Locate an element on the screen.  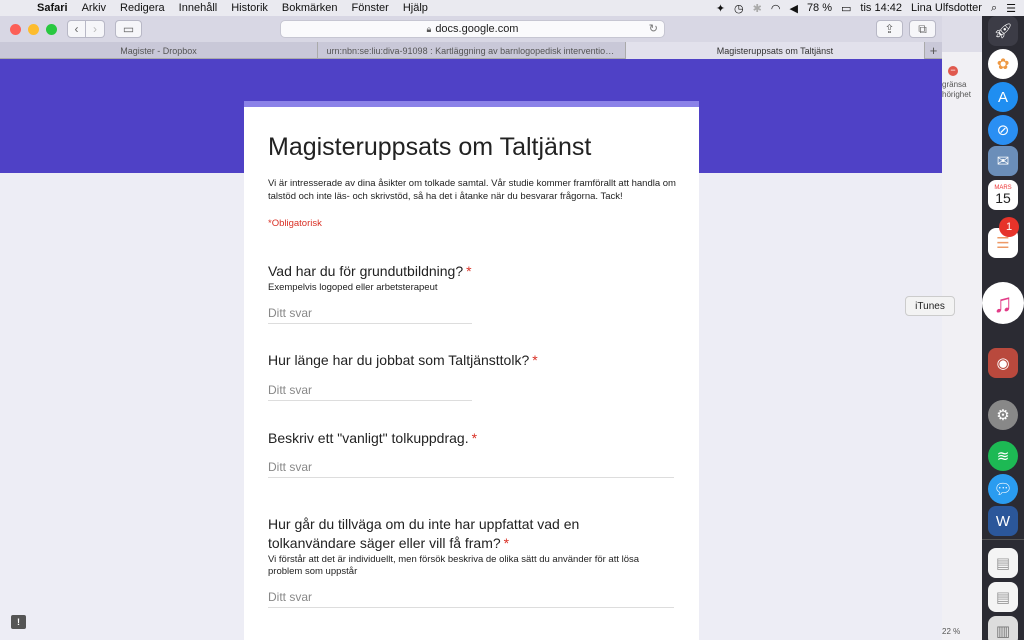
exclamation-icon: ! is located at coordinates (18, 622).